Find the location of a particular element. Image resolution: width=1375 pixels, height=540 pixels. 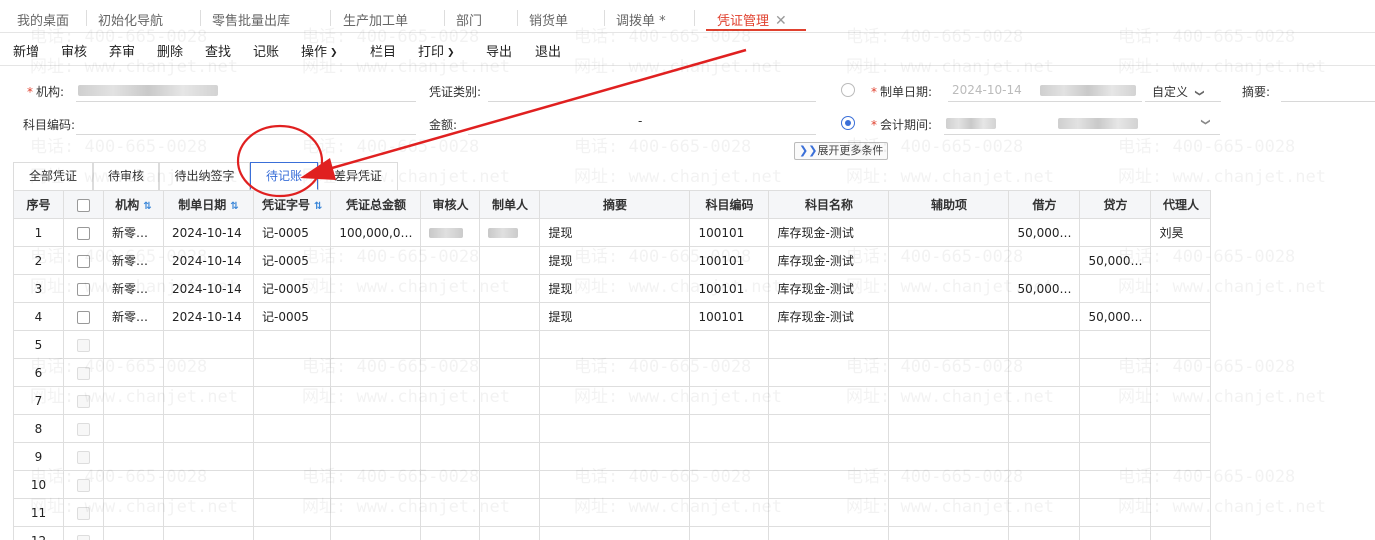

tab-retail-batch-out: 零售批量出库 is located at coordinates (251, 19).